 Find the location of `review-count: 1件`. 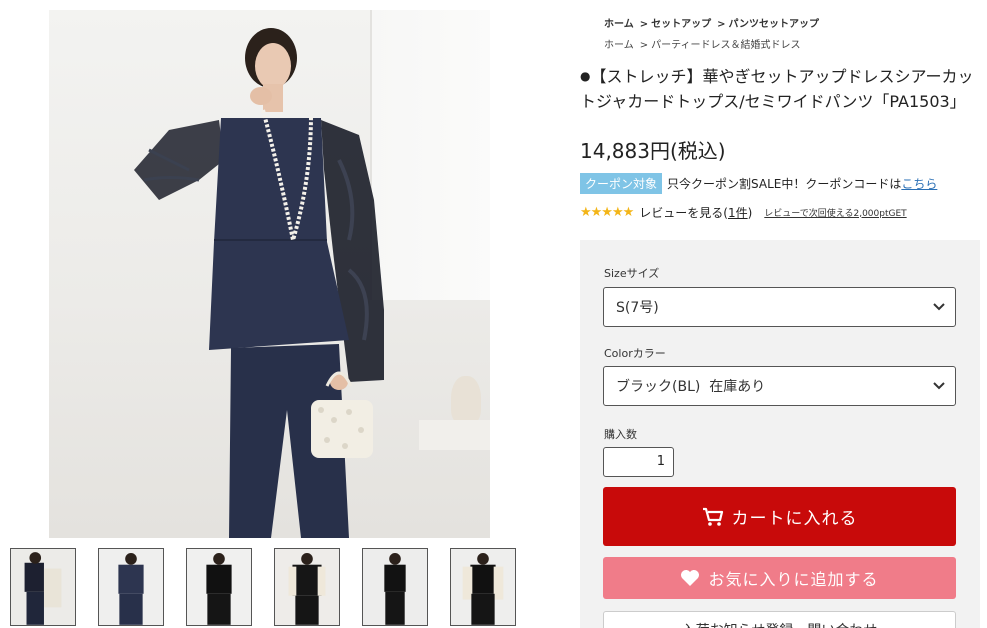

review-count: 1件 is located at coordinates (737, 212).